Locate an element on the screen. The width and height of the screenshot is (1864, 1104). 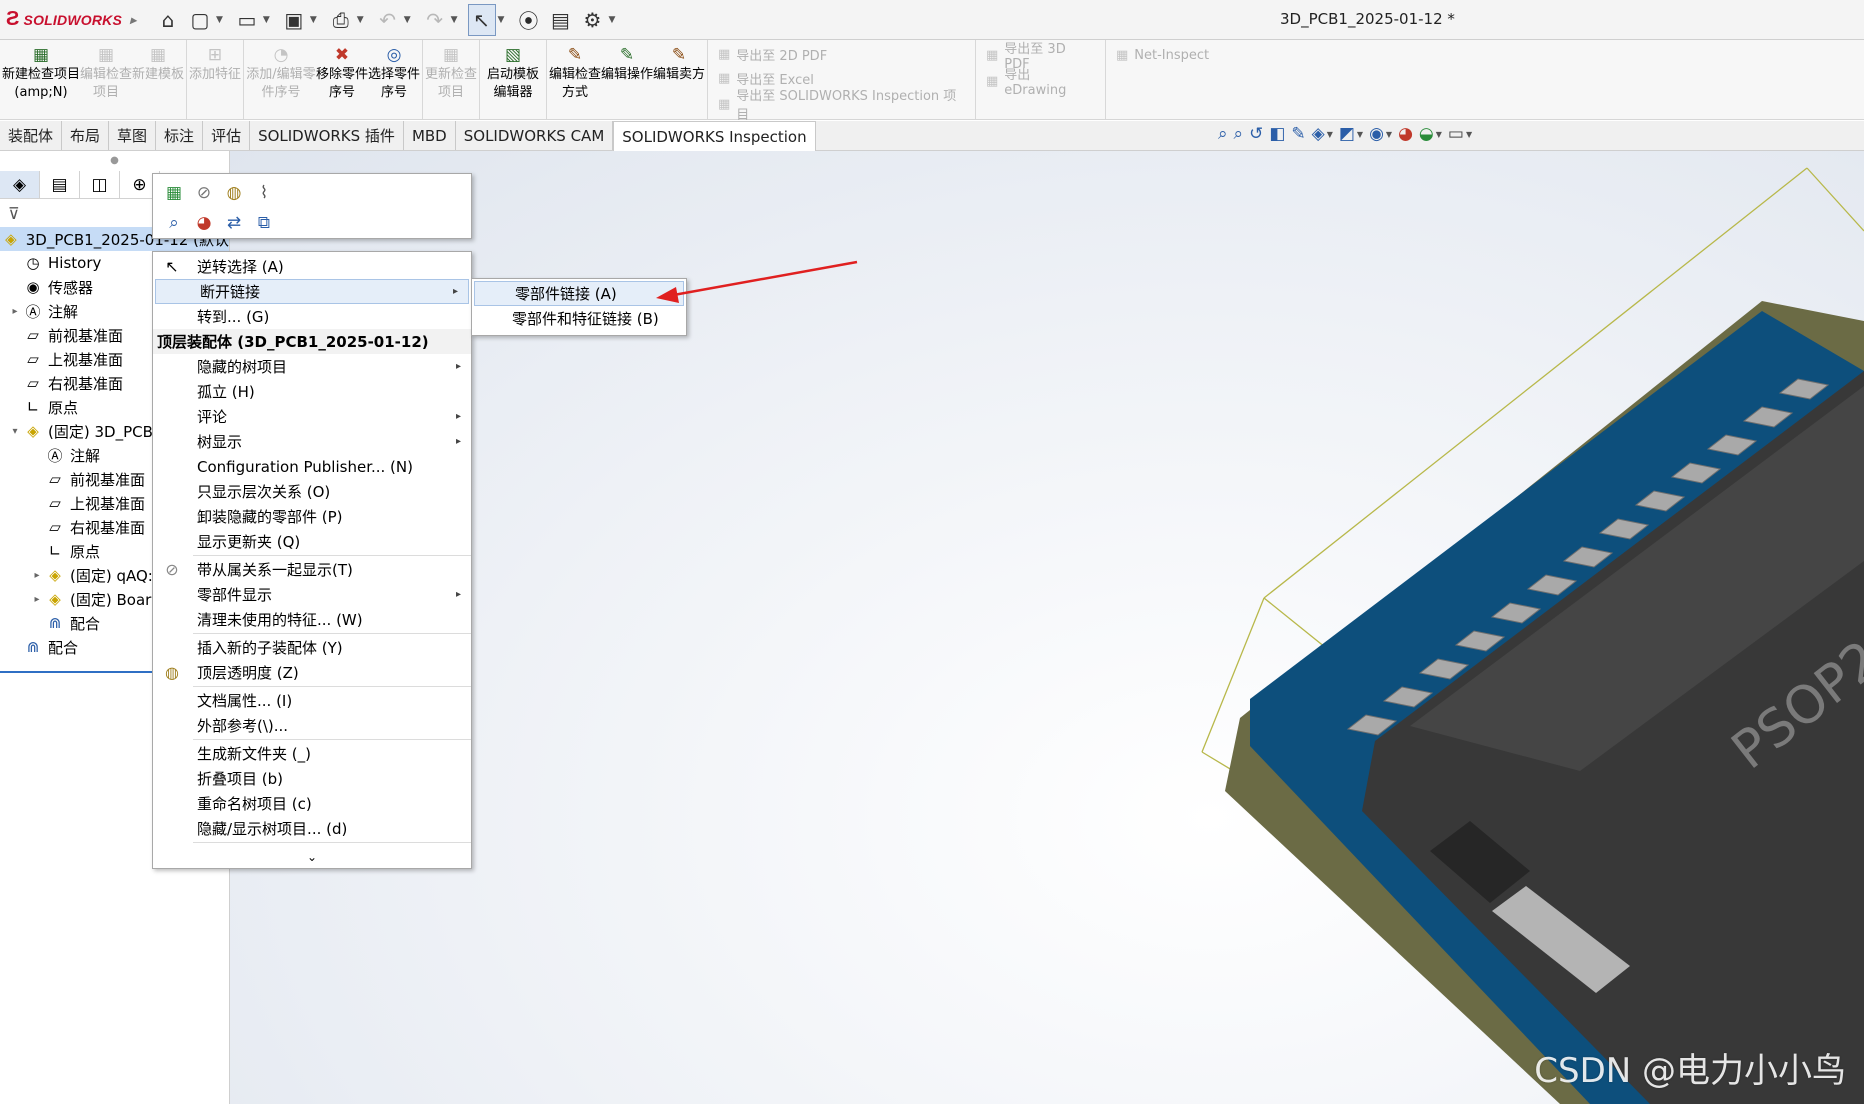
net-inspect-button: ▦ Net-Inspect is located at coordinates (1162, 55).